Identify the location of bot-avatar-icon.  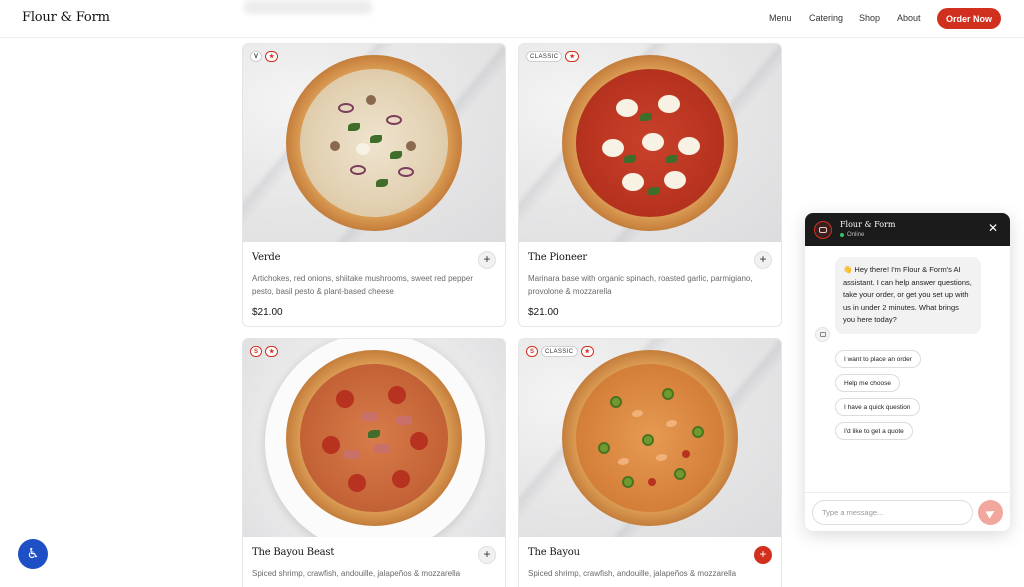
(823, 230).